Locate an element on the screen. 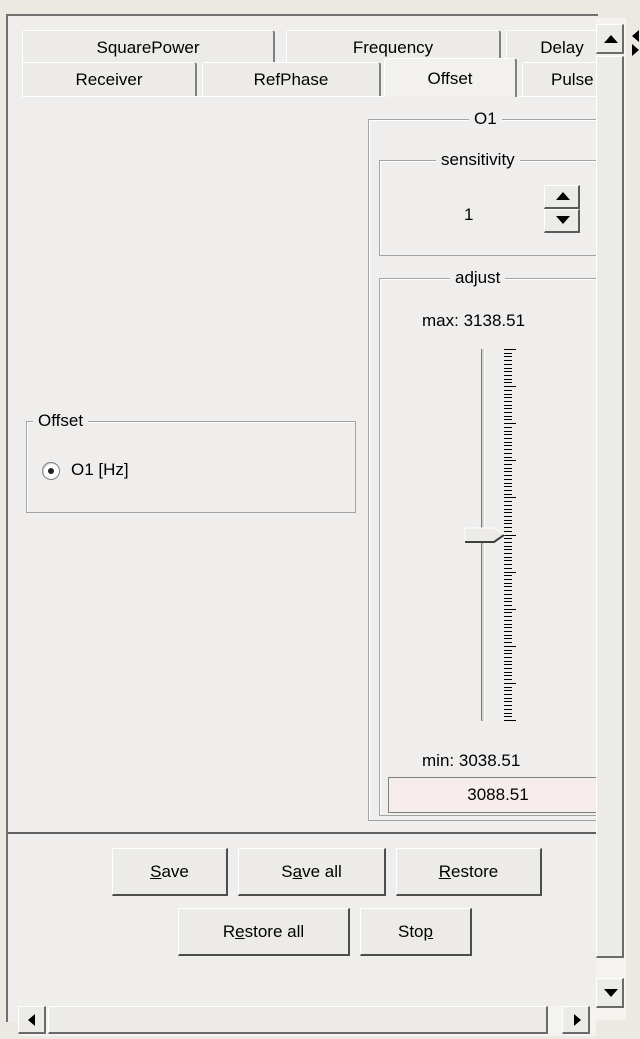 Image resolution: width=640 pixels, height=1039 pixels. tab-squarepower: SquarePower is located at coordinates (148, 47).